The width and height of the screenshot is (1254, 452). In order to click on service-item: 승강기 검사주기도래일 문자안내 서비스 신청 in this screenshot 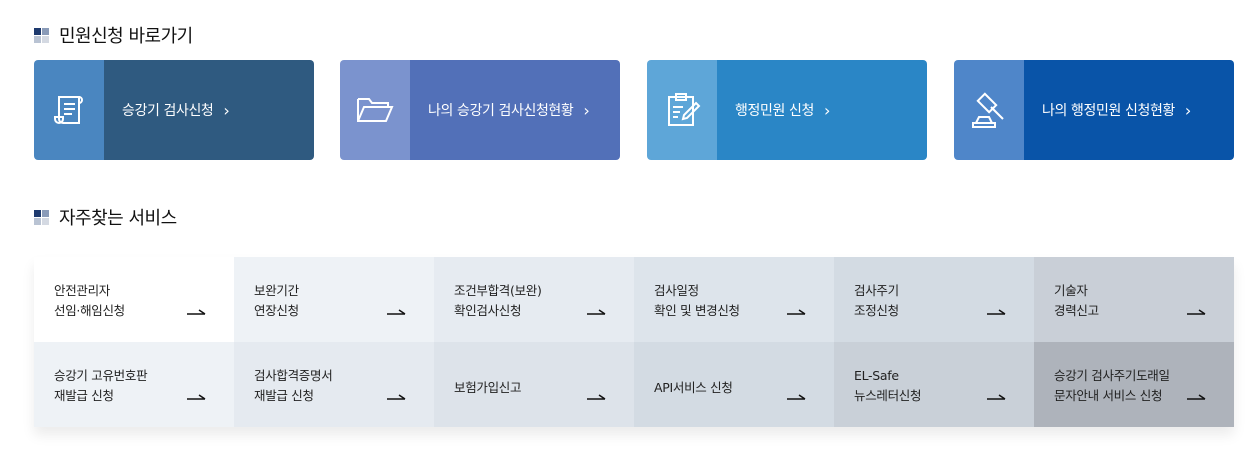, I will do `click(1134, 384)`.